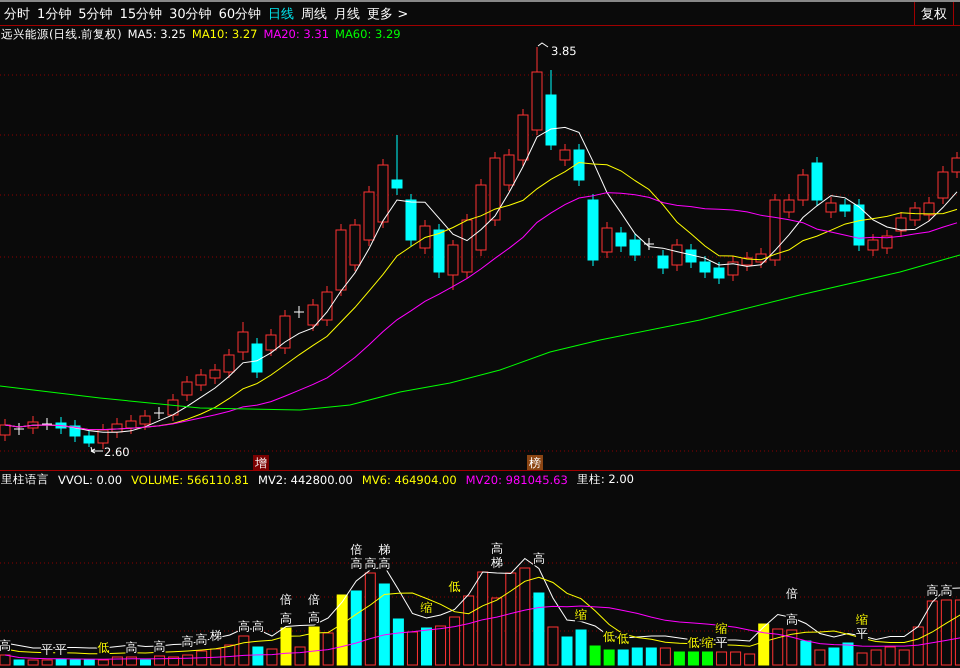 This screenshot has height=668, width=960. I want to click on leader-line, so click(97, 450).